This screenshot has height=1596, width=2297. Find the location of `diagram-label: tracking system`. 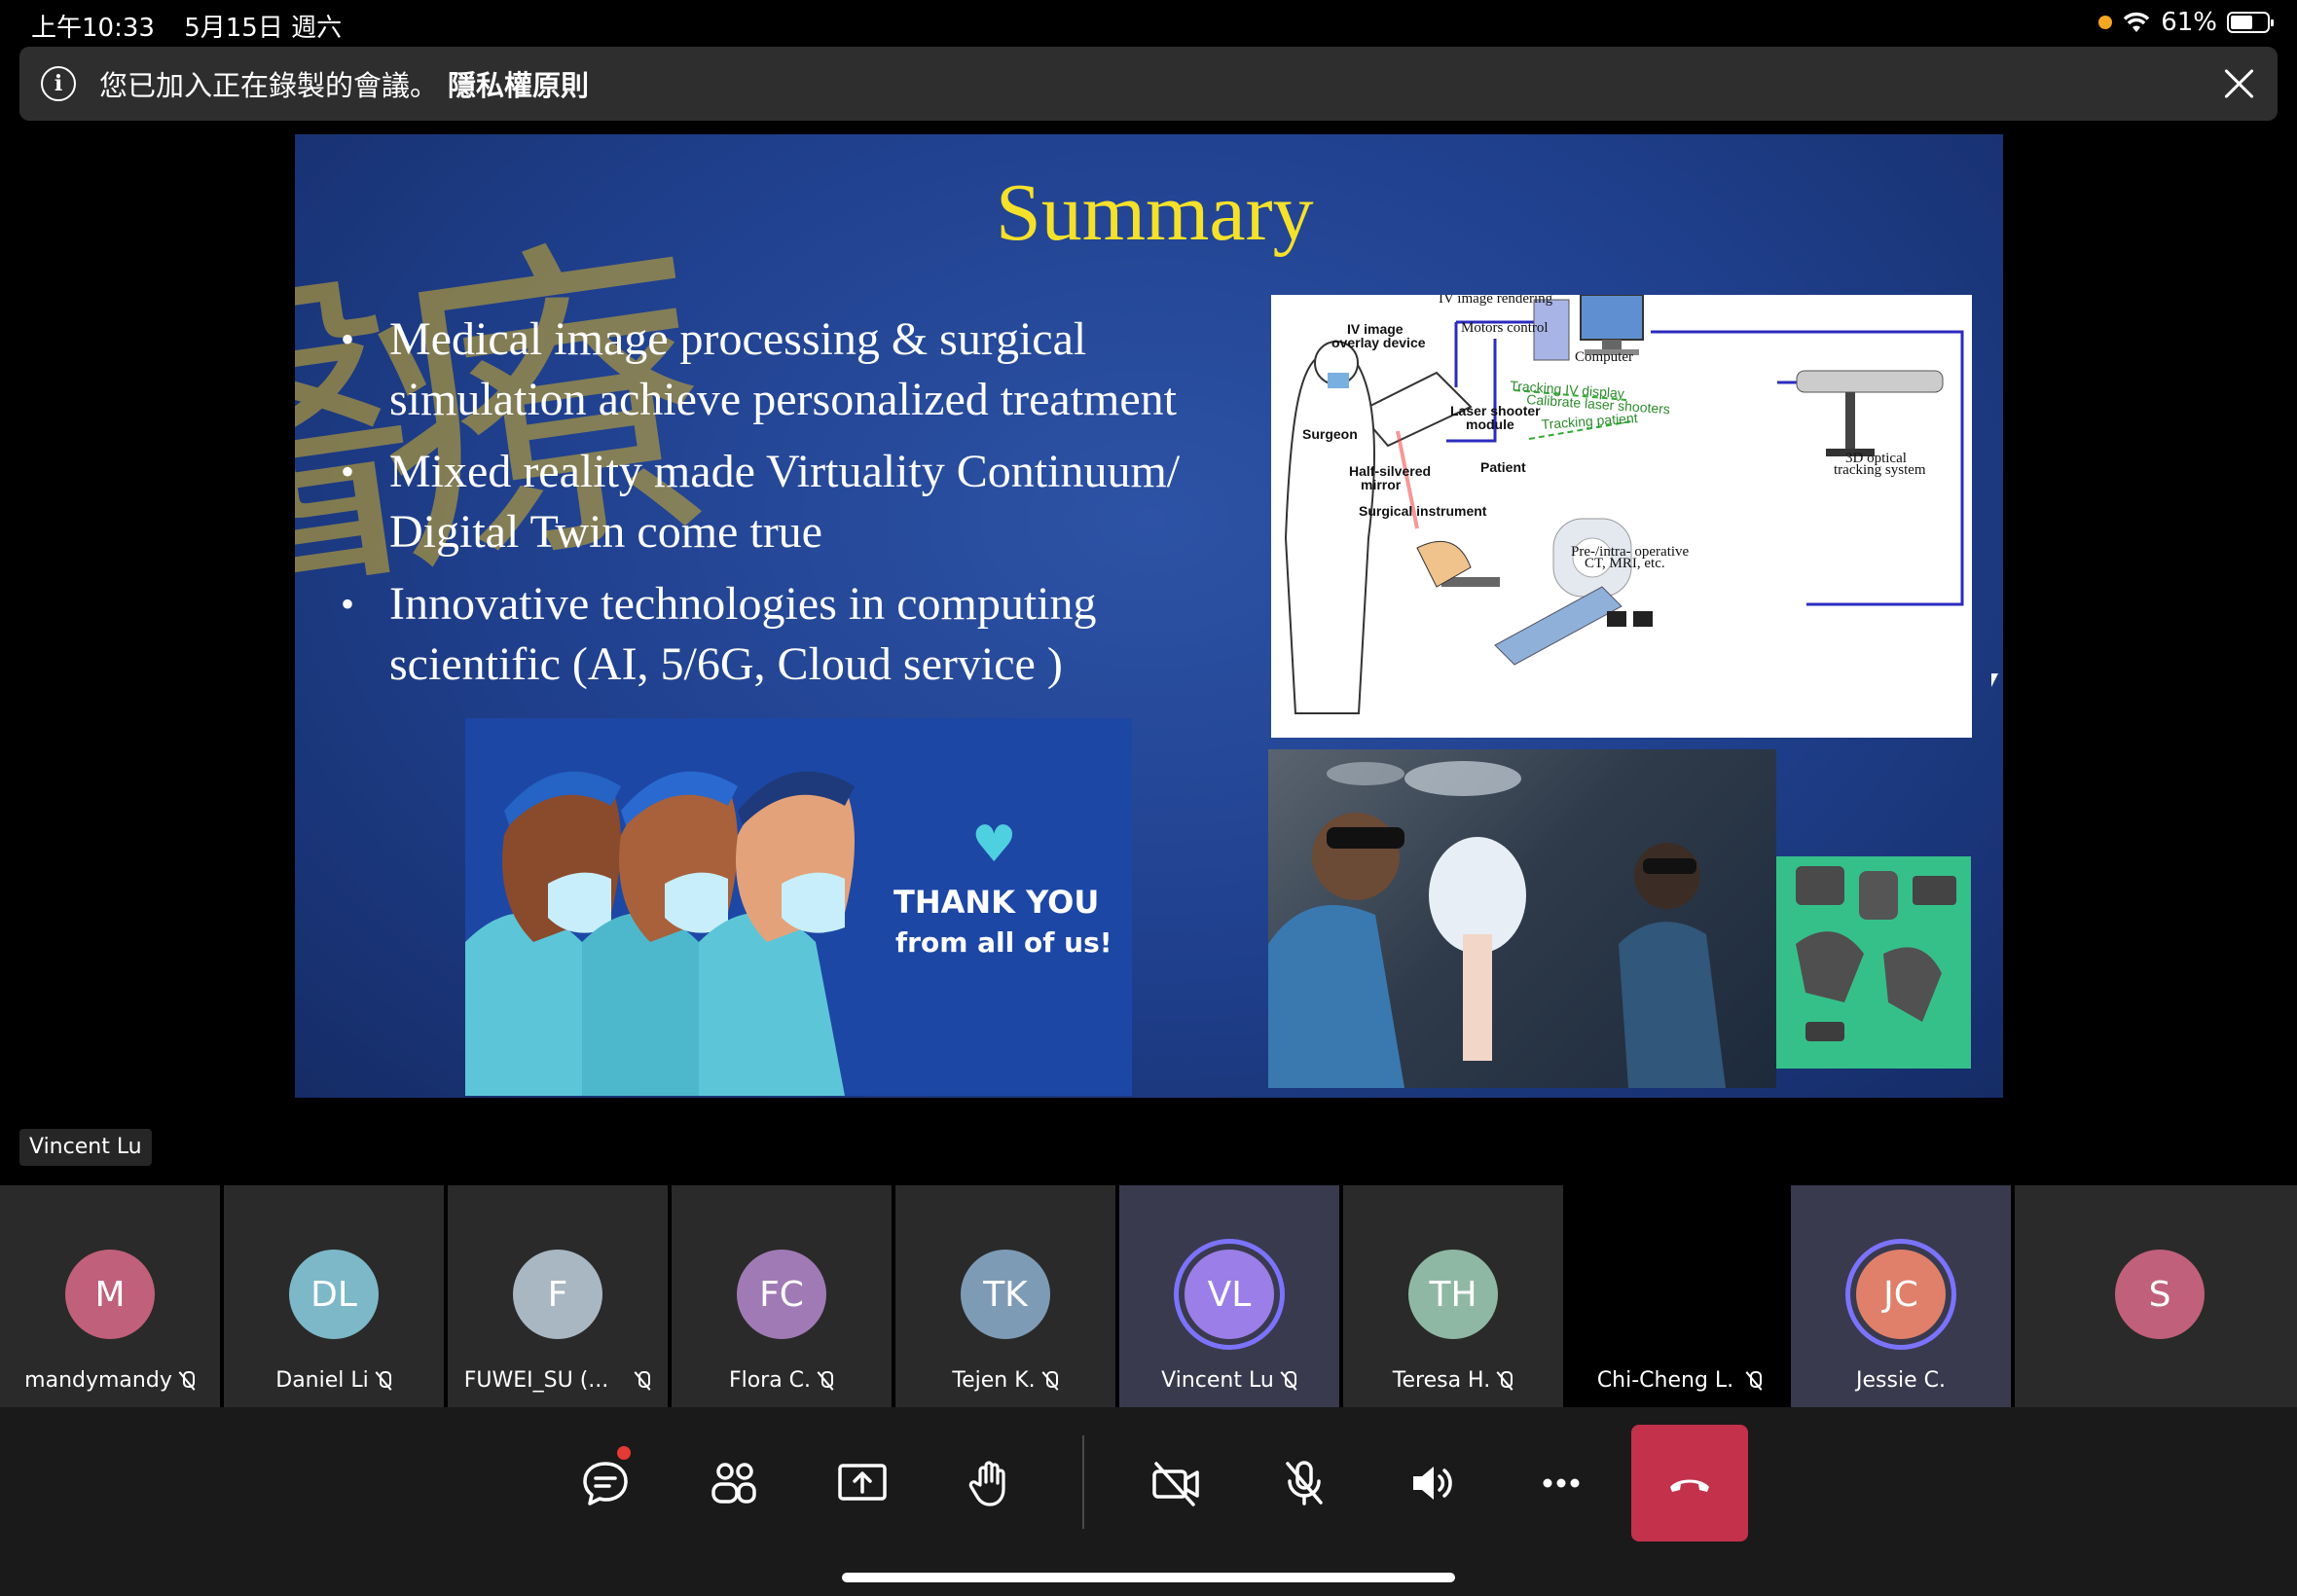

diagram-label: tracking system is located at coordinates (1880, 470).